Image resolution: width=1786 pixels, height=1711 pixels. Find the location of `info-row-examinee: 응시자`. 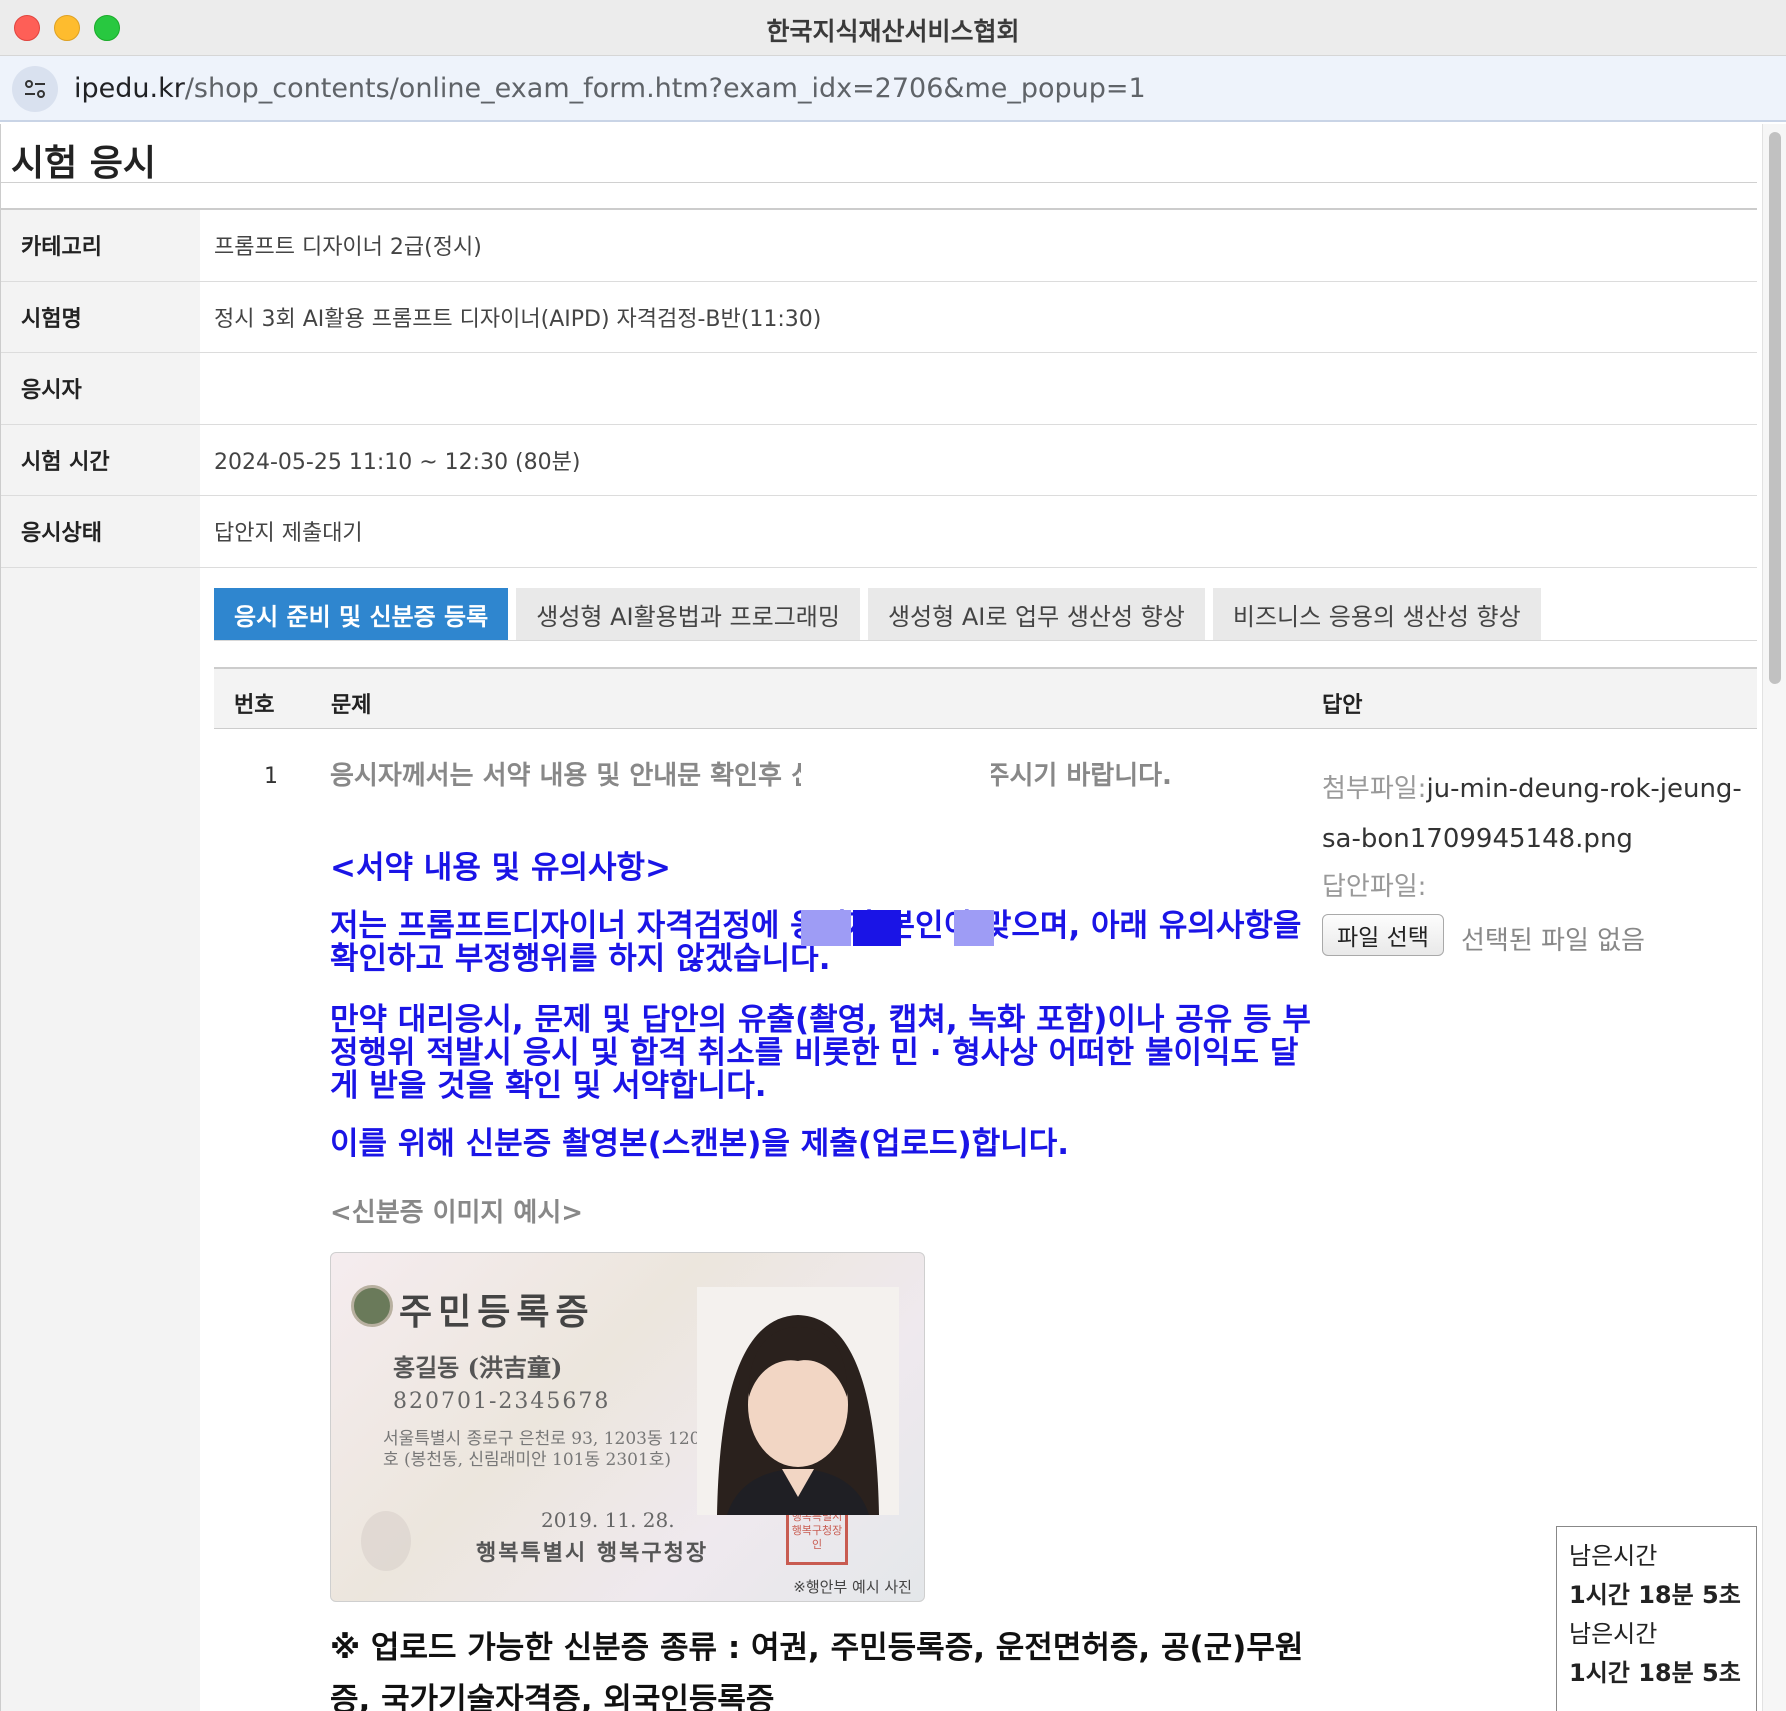

info-row-examinee: 응시자 is located at coordinates (879, 389).